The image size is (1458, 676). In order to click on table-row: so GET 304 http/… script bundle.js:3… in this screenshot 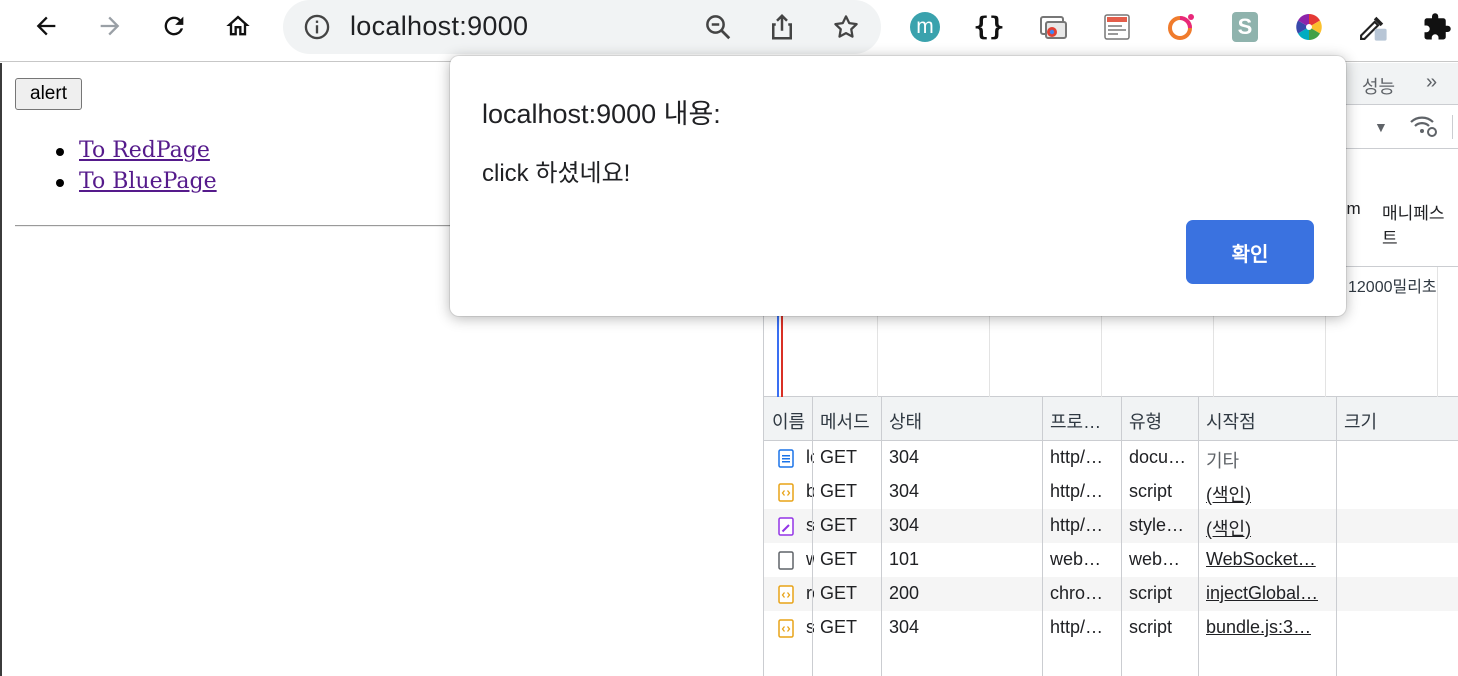, I will do `click(1111, 628)`.